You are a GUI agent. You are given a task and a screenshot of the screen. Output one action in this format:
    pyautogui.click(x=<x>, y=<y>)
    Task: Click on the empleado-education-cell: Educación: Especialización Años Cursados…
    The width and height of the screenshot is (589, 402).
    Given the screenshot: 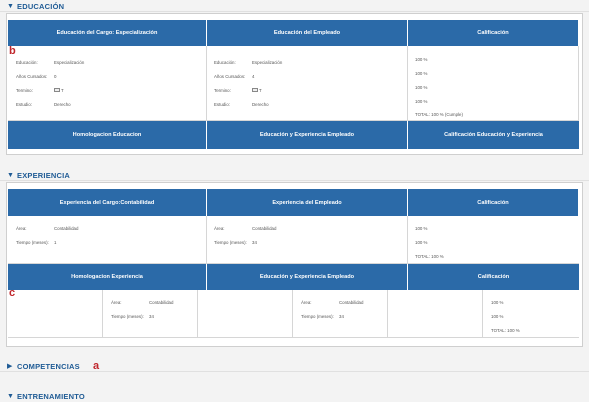 What is the action you would take?
    pyautogui.click(x=307, y=83)
    